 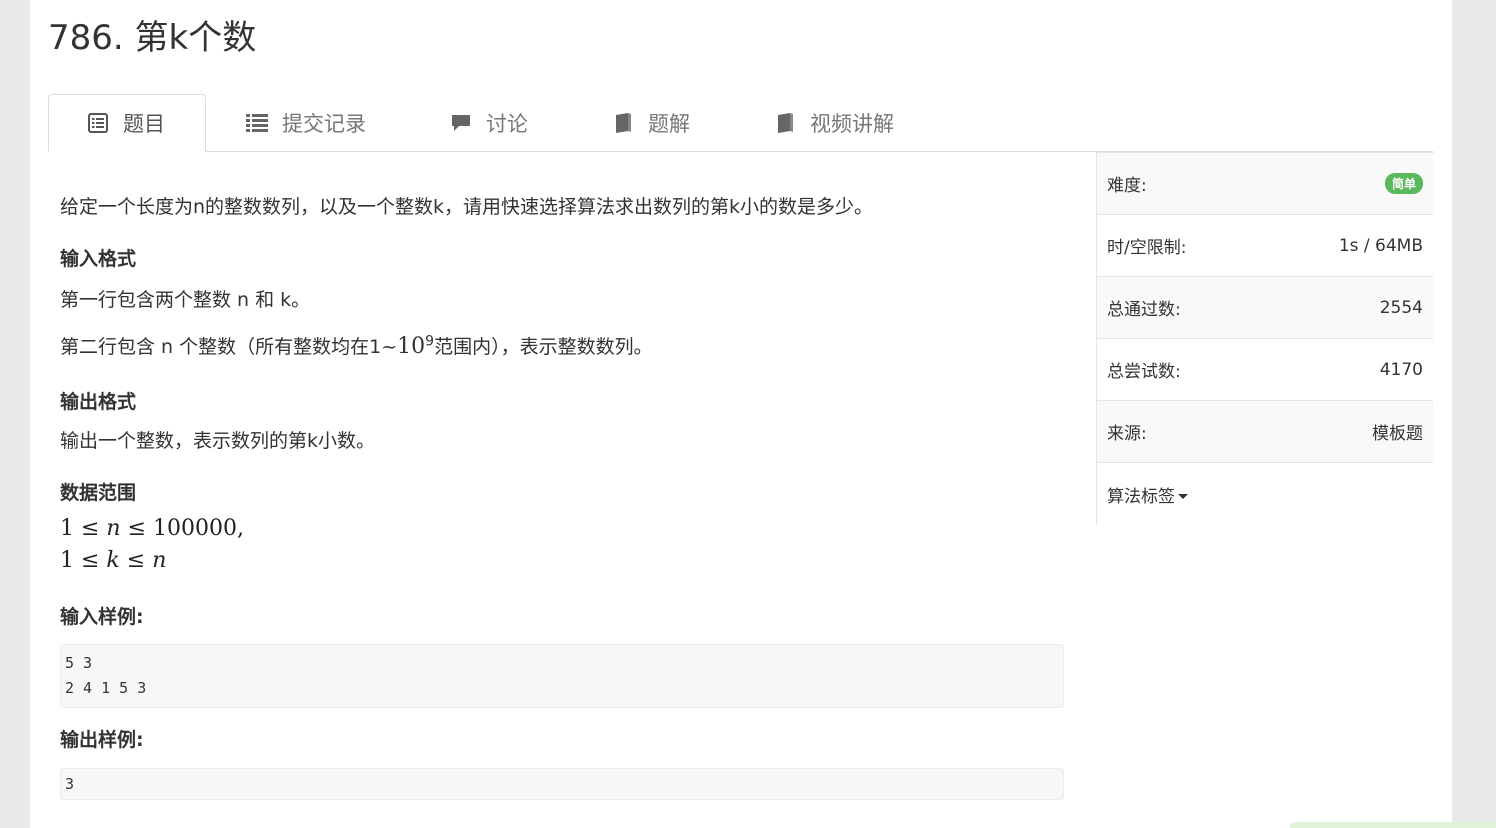 I want to click on algorithm-tags-label: 算法标签, so click(x=1141, y=496).